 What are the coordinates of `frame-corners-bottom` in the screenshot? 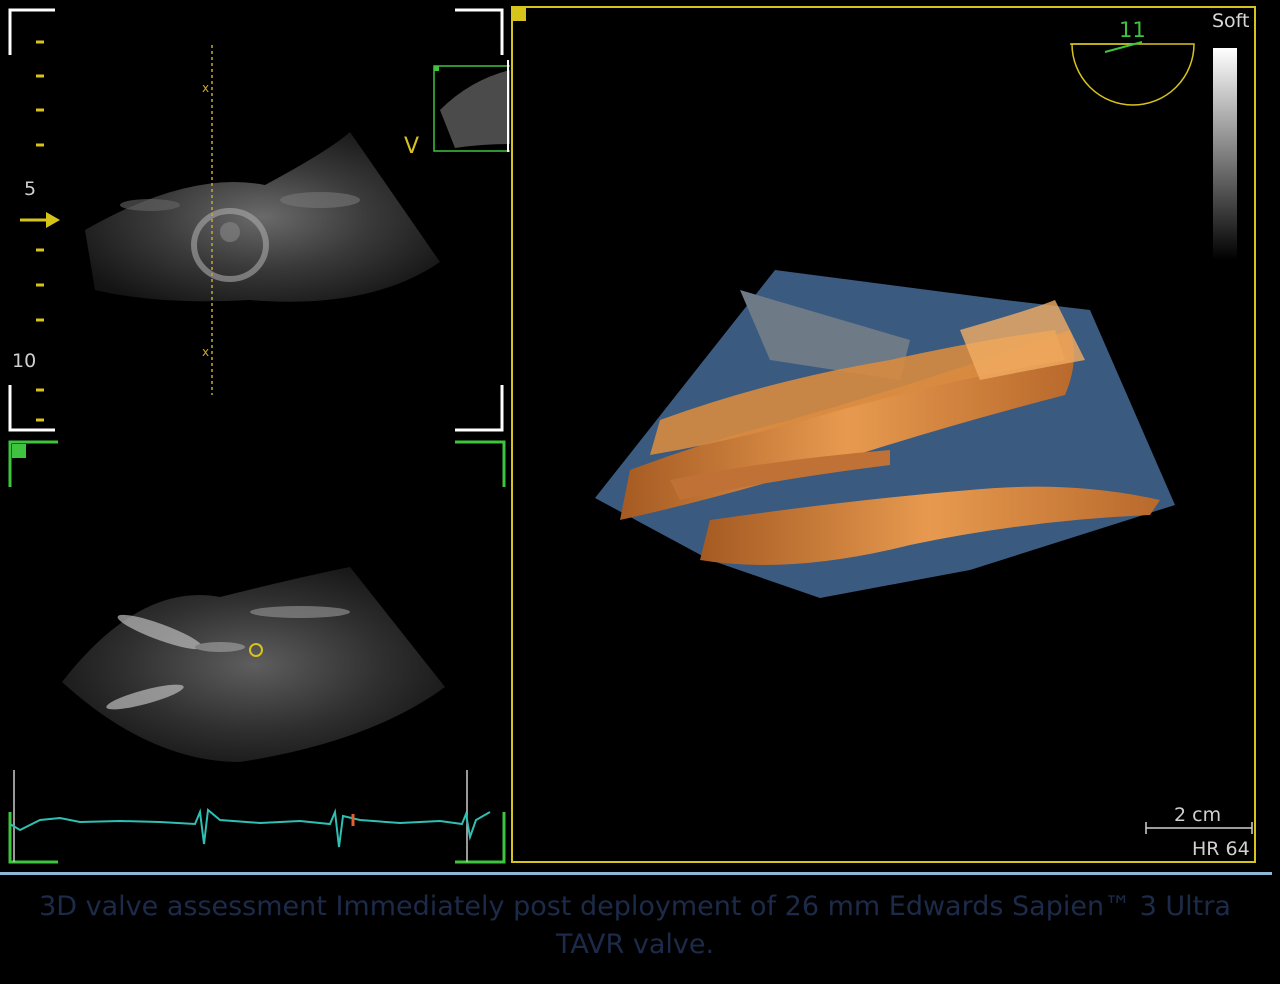 It's located at (257, 463).